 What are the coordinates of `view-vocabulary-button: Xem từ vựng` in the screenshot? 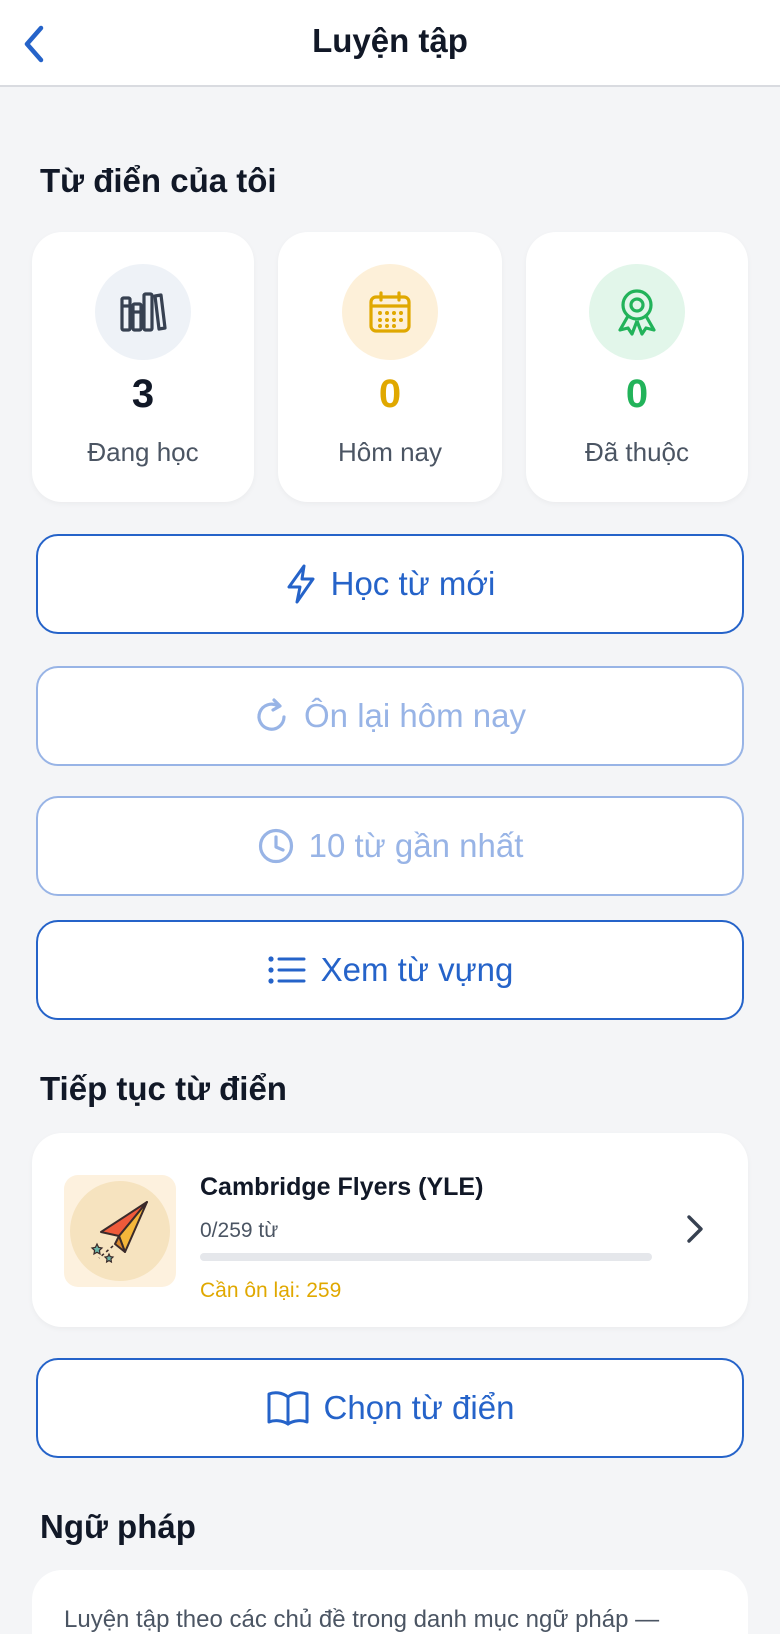 It's located at (390, 970).